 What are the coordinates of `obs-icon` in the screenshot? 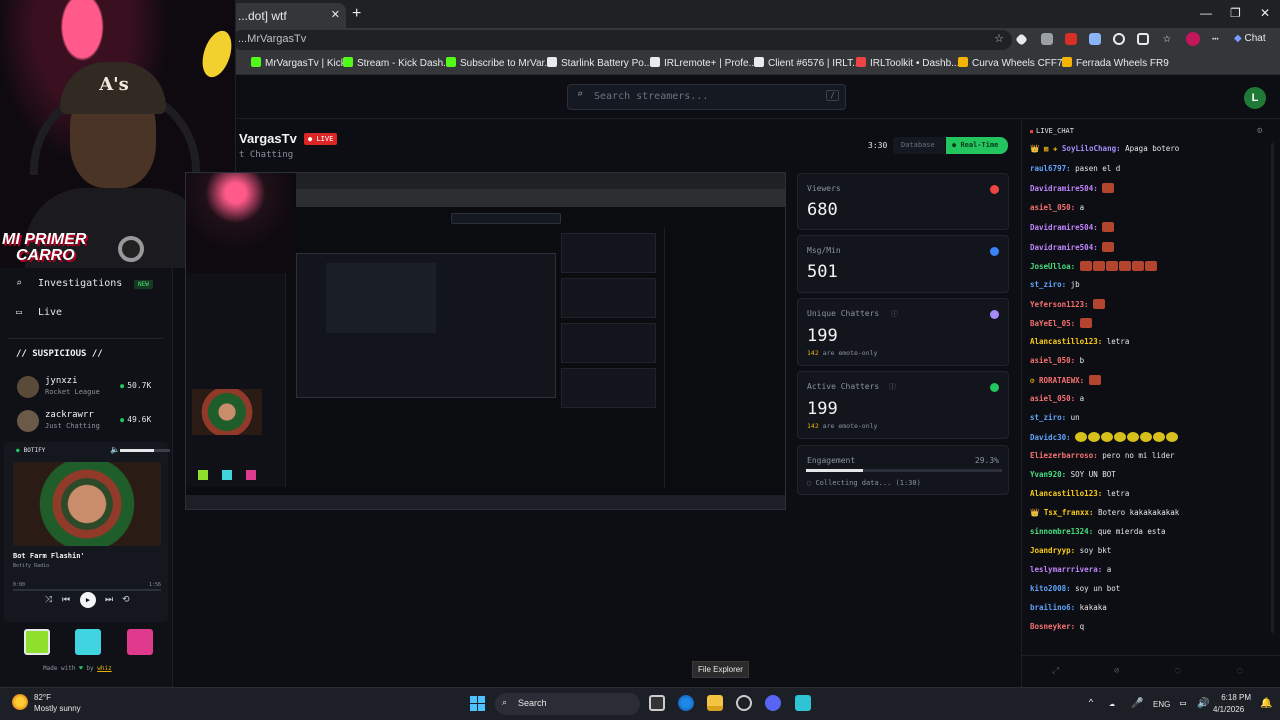 It's located at (744, 703).